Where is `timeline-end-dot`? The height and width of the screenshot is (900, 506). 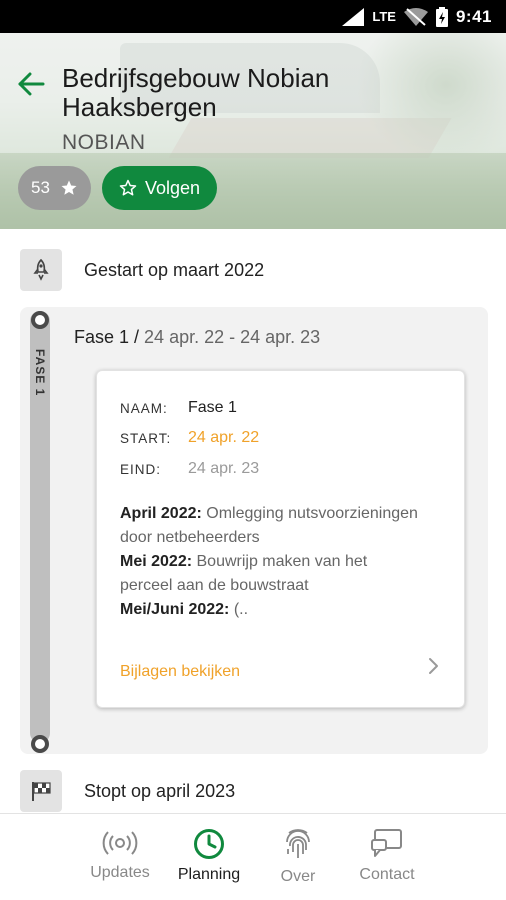
timeline-end-dot is located at coordinates (40, 744).